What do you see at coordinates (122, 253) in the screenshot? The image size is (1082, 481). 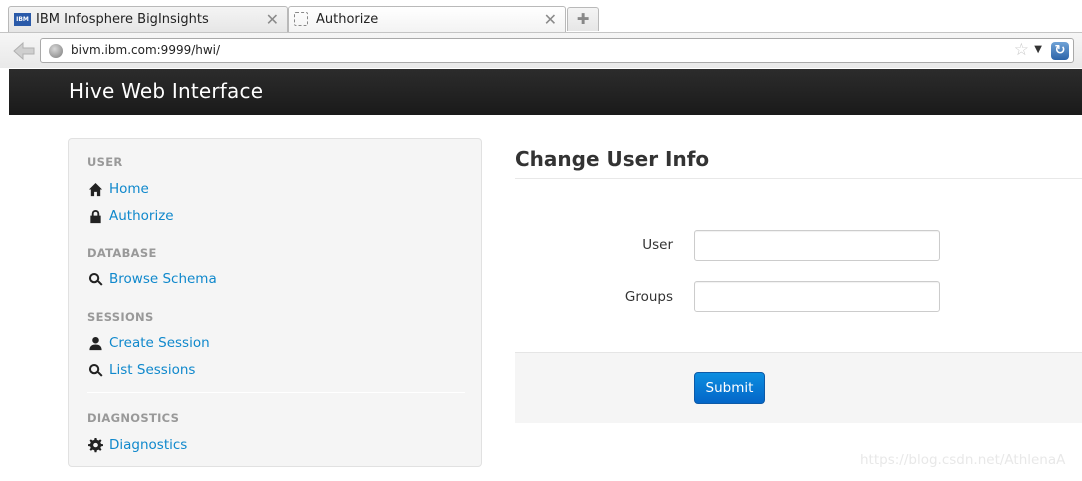 I see `nav-header-database: DATABASE` at bounding box center [122, 253].